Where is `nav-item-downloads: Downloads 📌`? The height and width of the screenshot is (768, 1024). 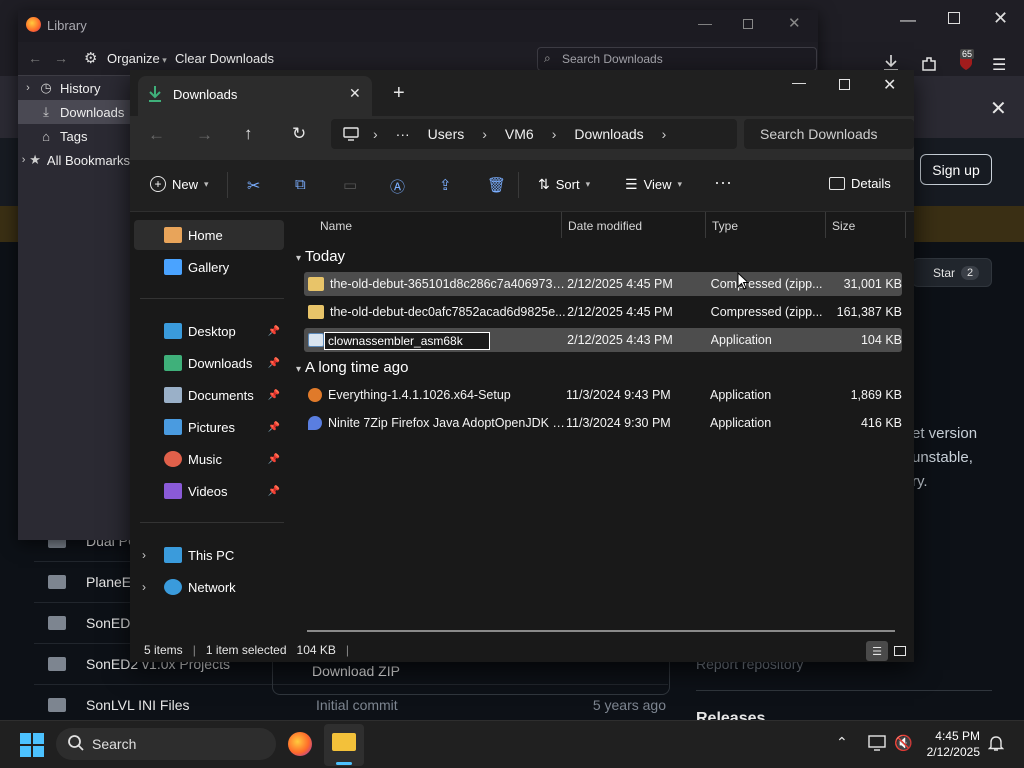 nav-item-downloads: Downloads 📌 is located at coordinates (209, 363).